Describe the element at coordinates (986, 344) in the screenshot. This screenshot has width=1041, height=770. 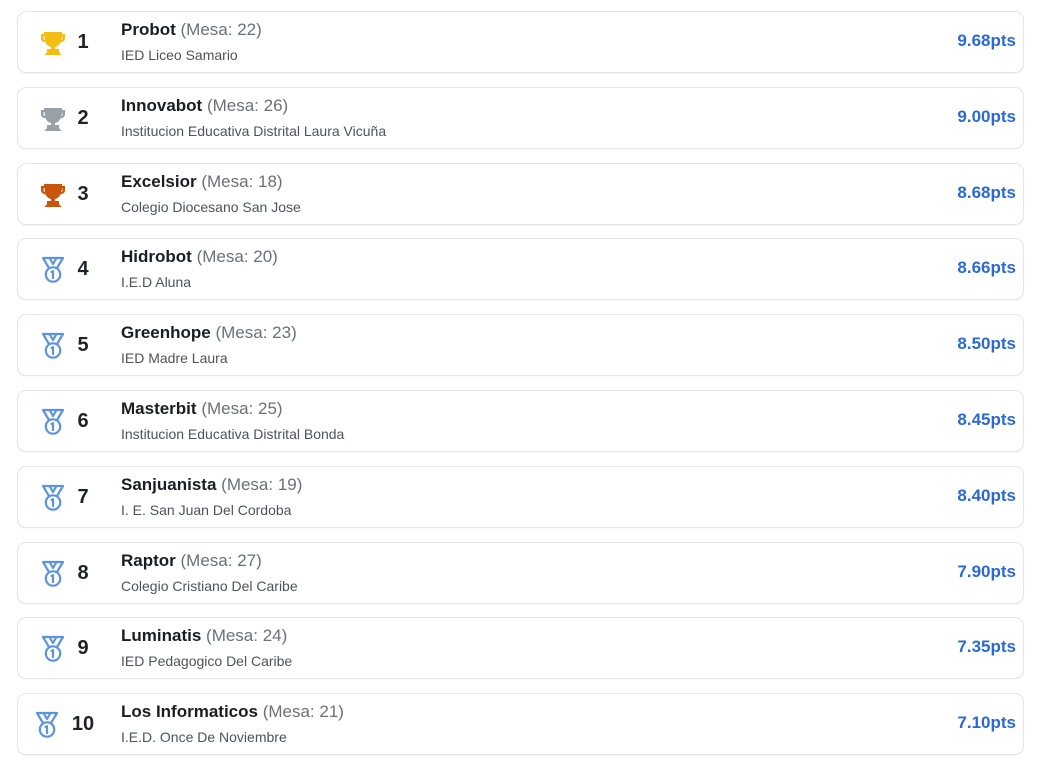
I see `score-value: 8.50pts` at that location.